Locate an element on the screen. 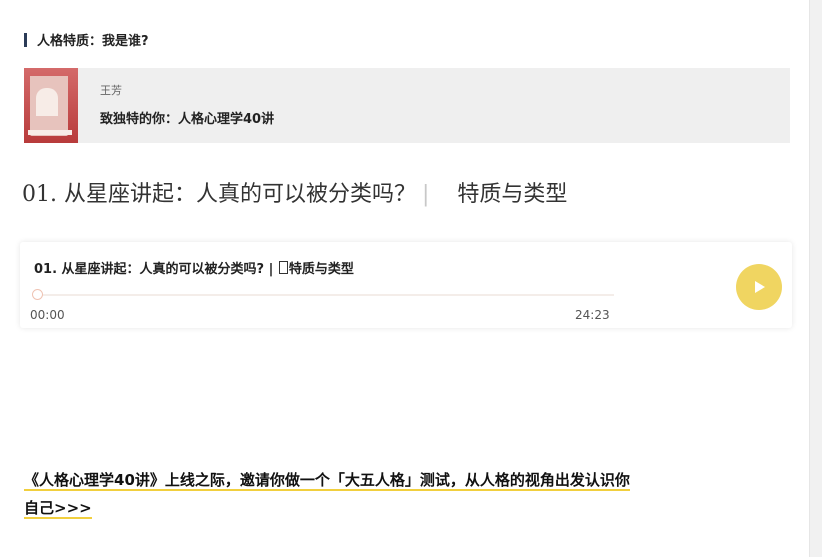 Image resolution: width=822 pixels, height=557 pixels. section-header: 人格特质：我是谁? is located at coordinates (86, 39).